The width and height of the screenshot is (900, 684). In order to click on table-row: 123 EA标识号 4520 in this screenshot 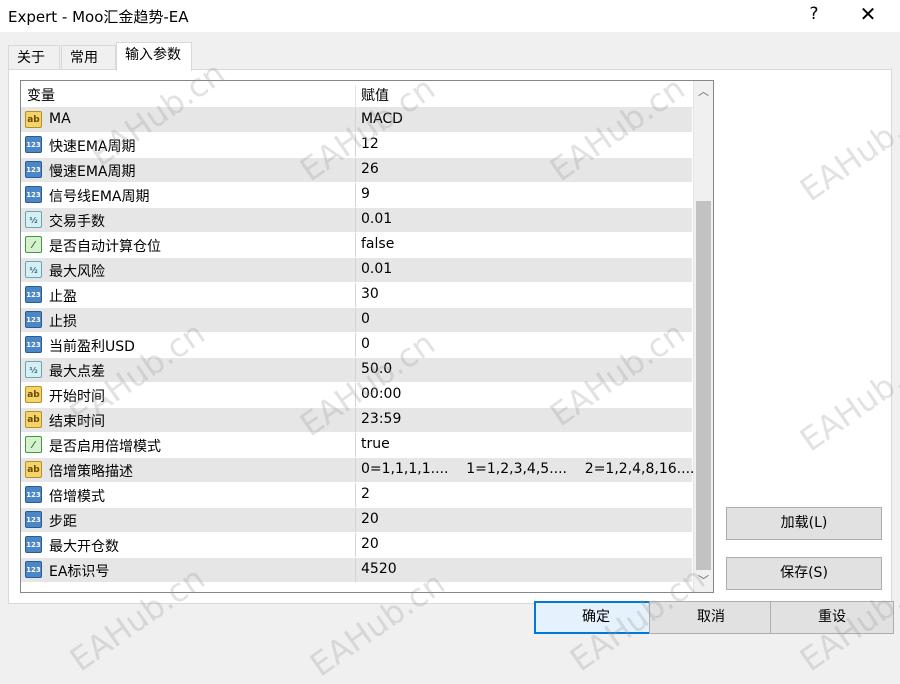, I will do `click(356, 570)`.